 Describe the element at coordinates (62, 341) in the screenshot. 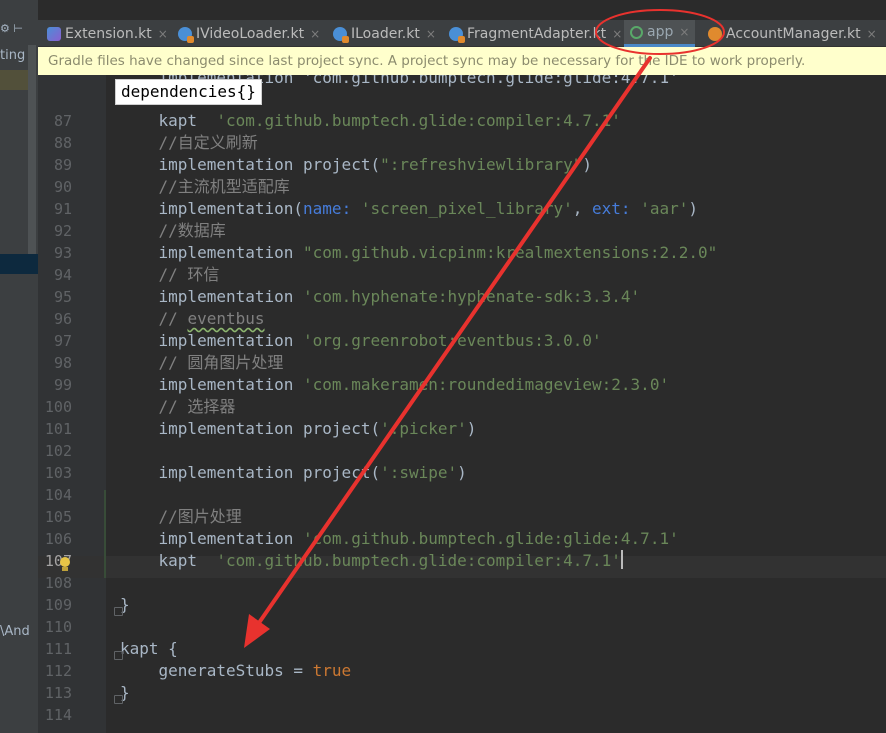

I see `line-number: 97` at that location.